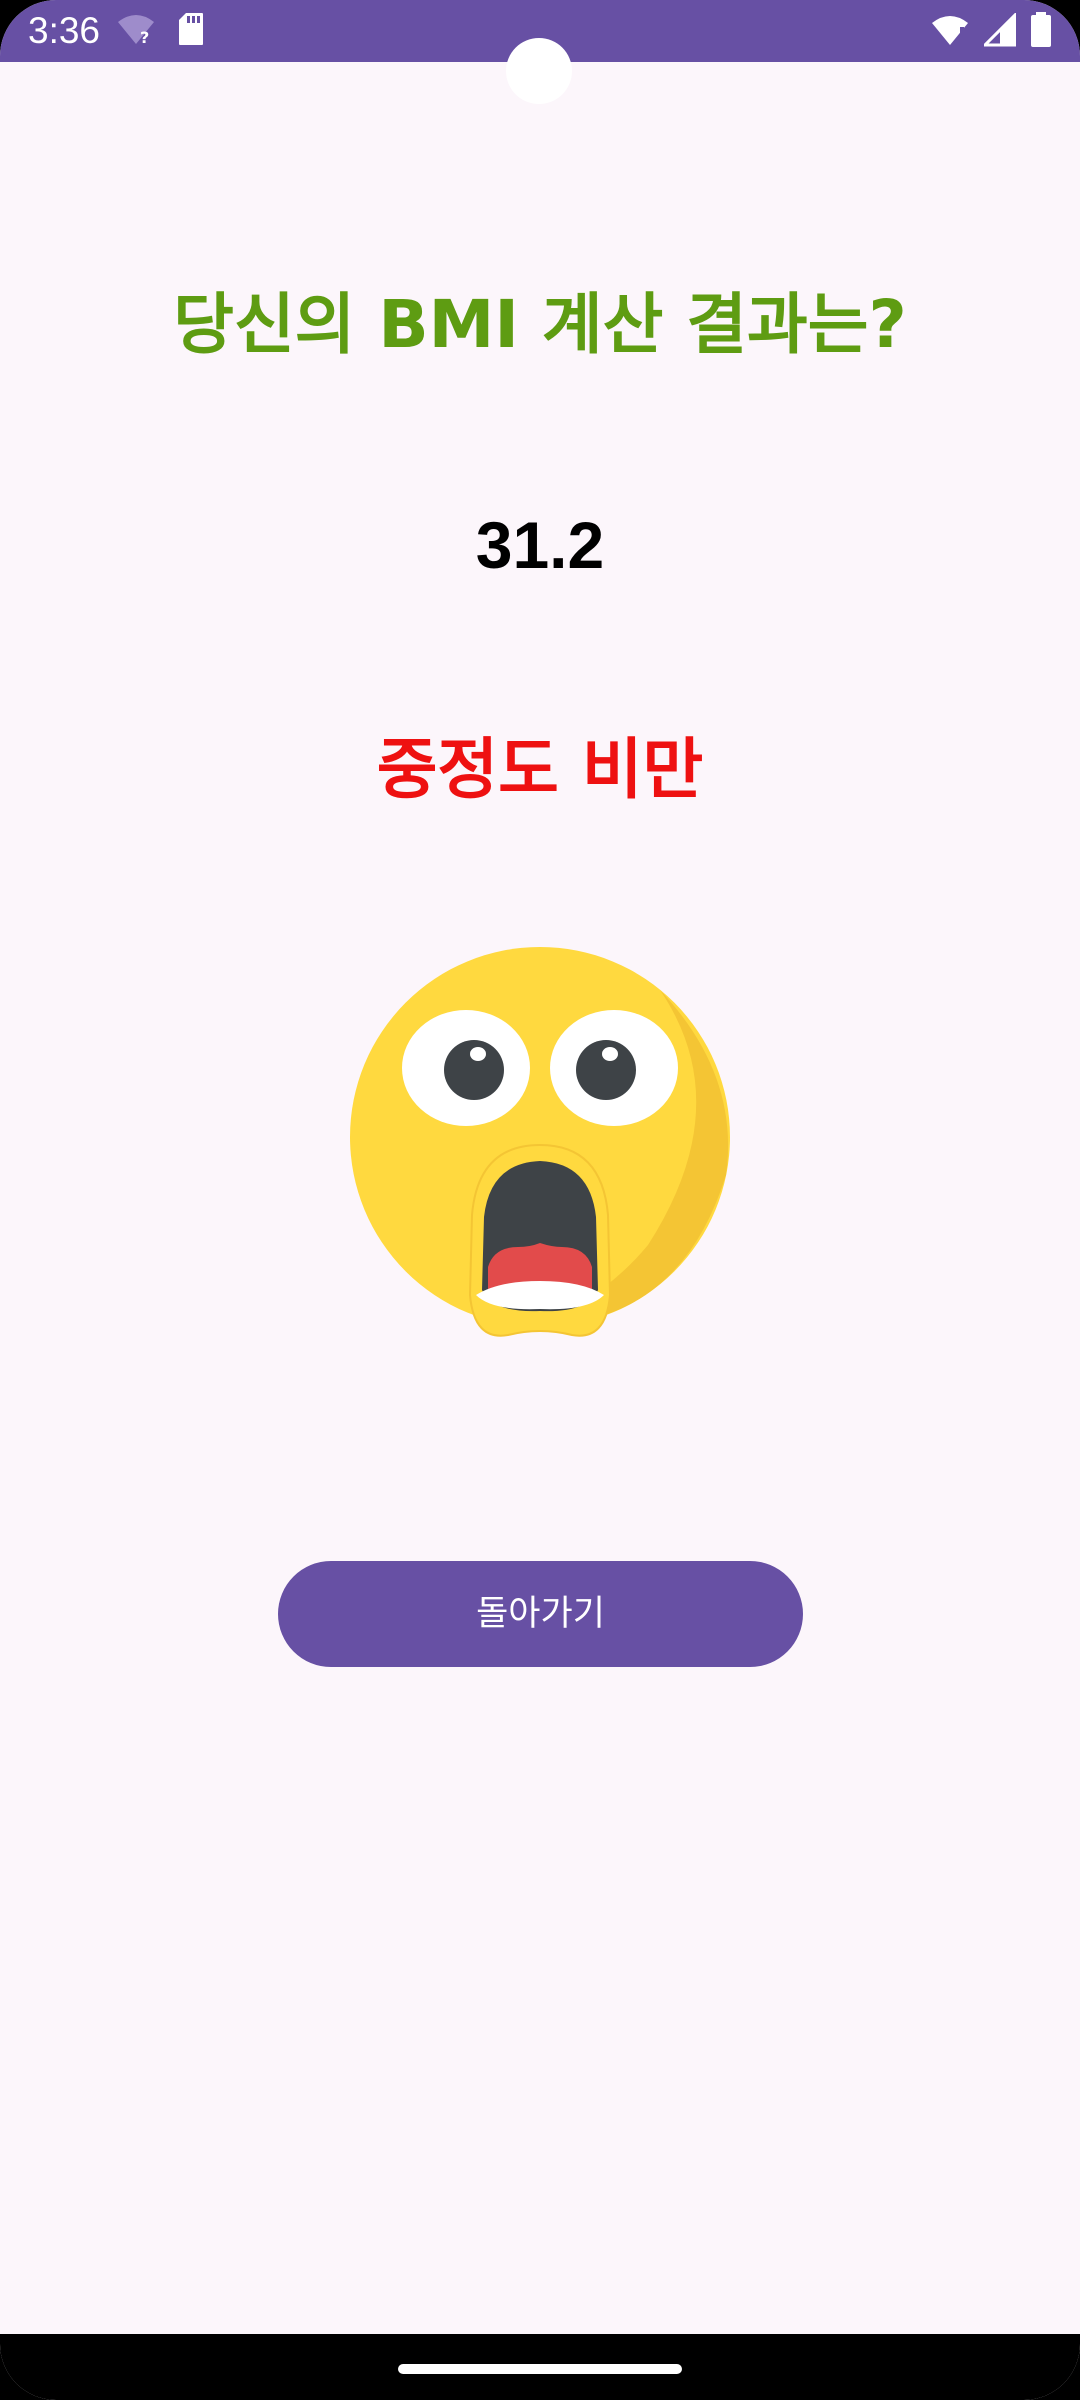 This screenshot has height=2400, width=1080. I want to click on bmi-value: 31.2, so click(540, 545).